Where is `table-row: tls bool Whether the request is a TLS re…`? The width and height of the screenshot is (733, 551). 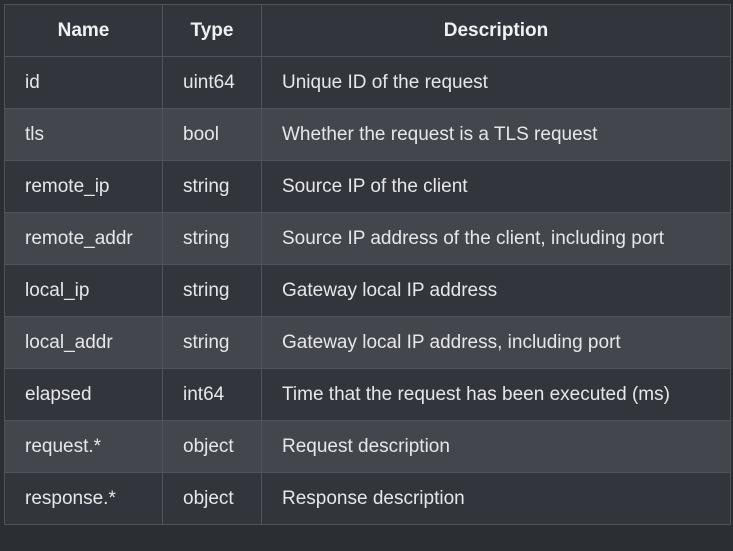
table-row: tls bool Whether the request is a TLS re… is located at coordinates (367, 134).